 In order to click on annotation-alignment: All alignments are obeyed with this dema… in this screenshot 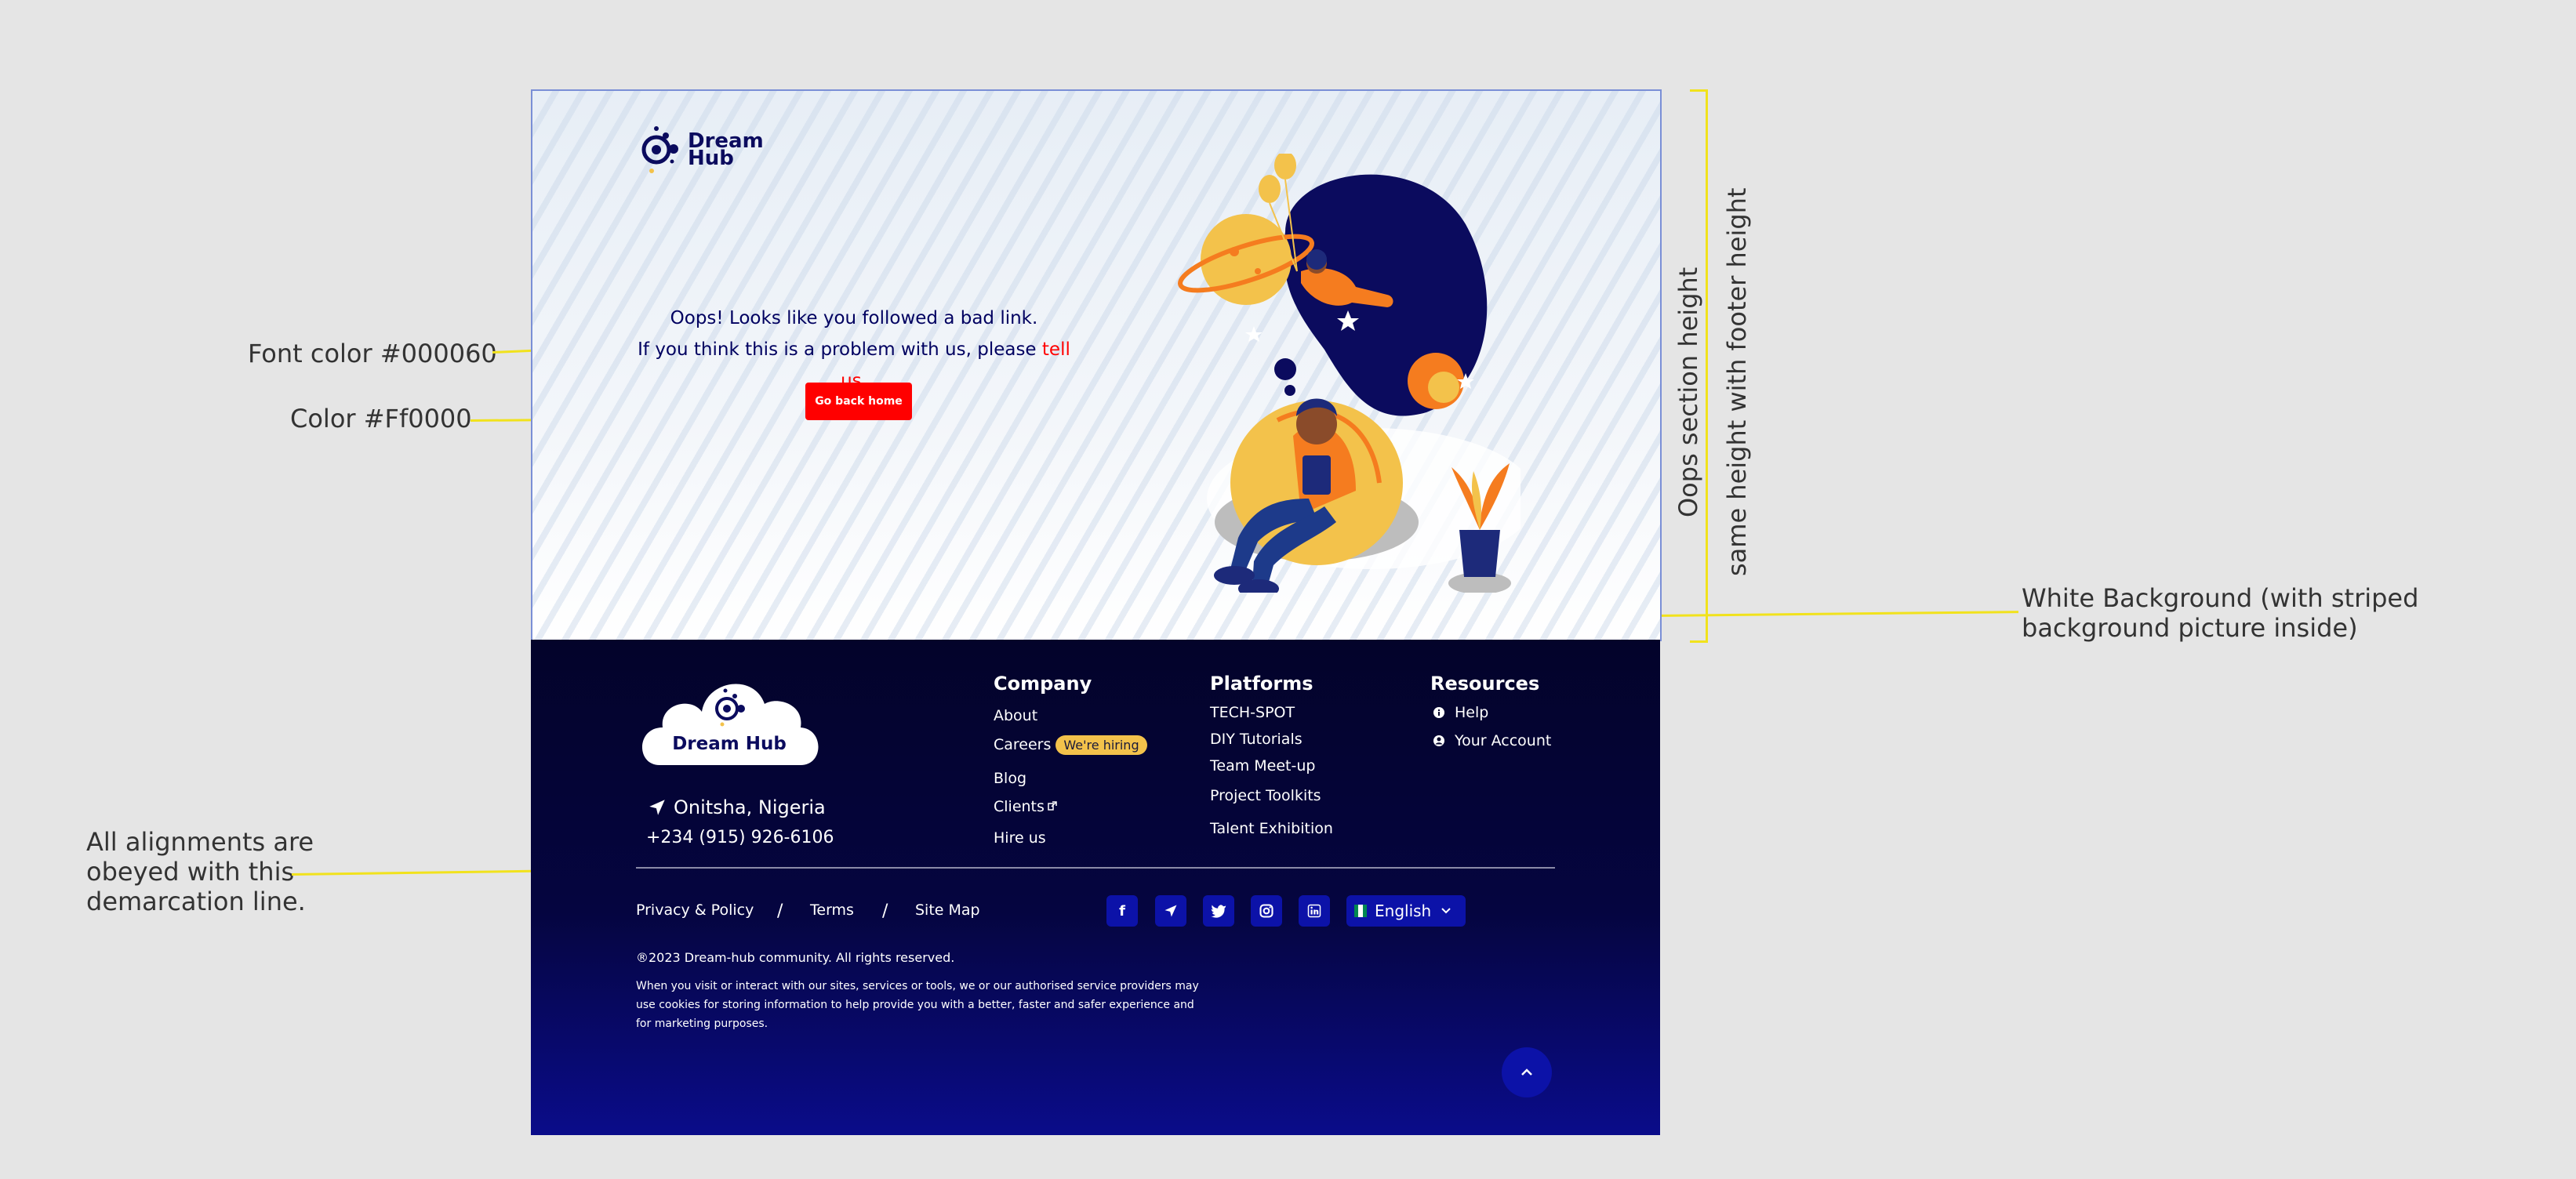, I will do `click(200, 871)`.